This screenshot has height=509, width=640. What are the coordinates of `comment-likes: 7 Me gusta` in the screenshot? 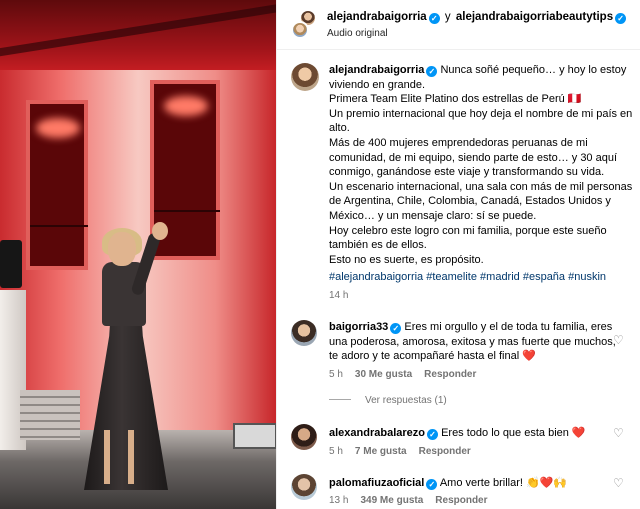 It's located at (381, 451).